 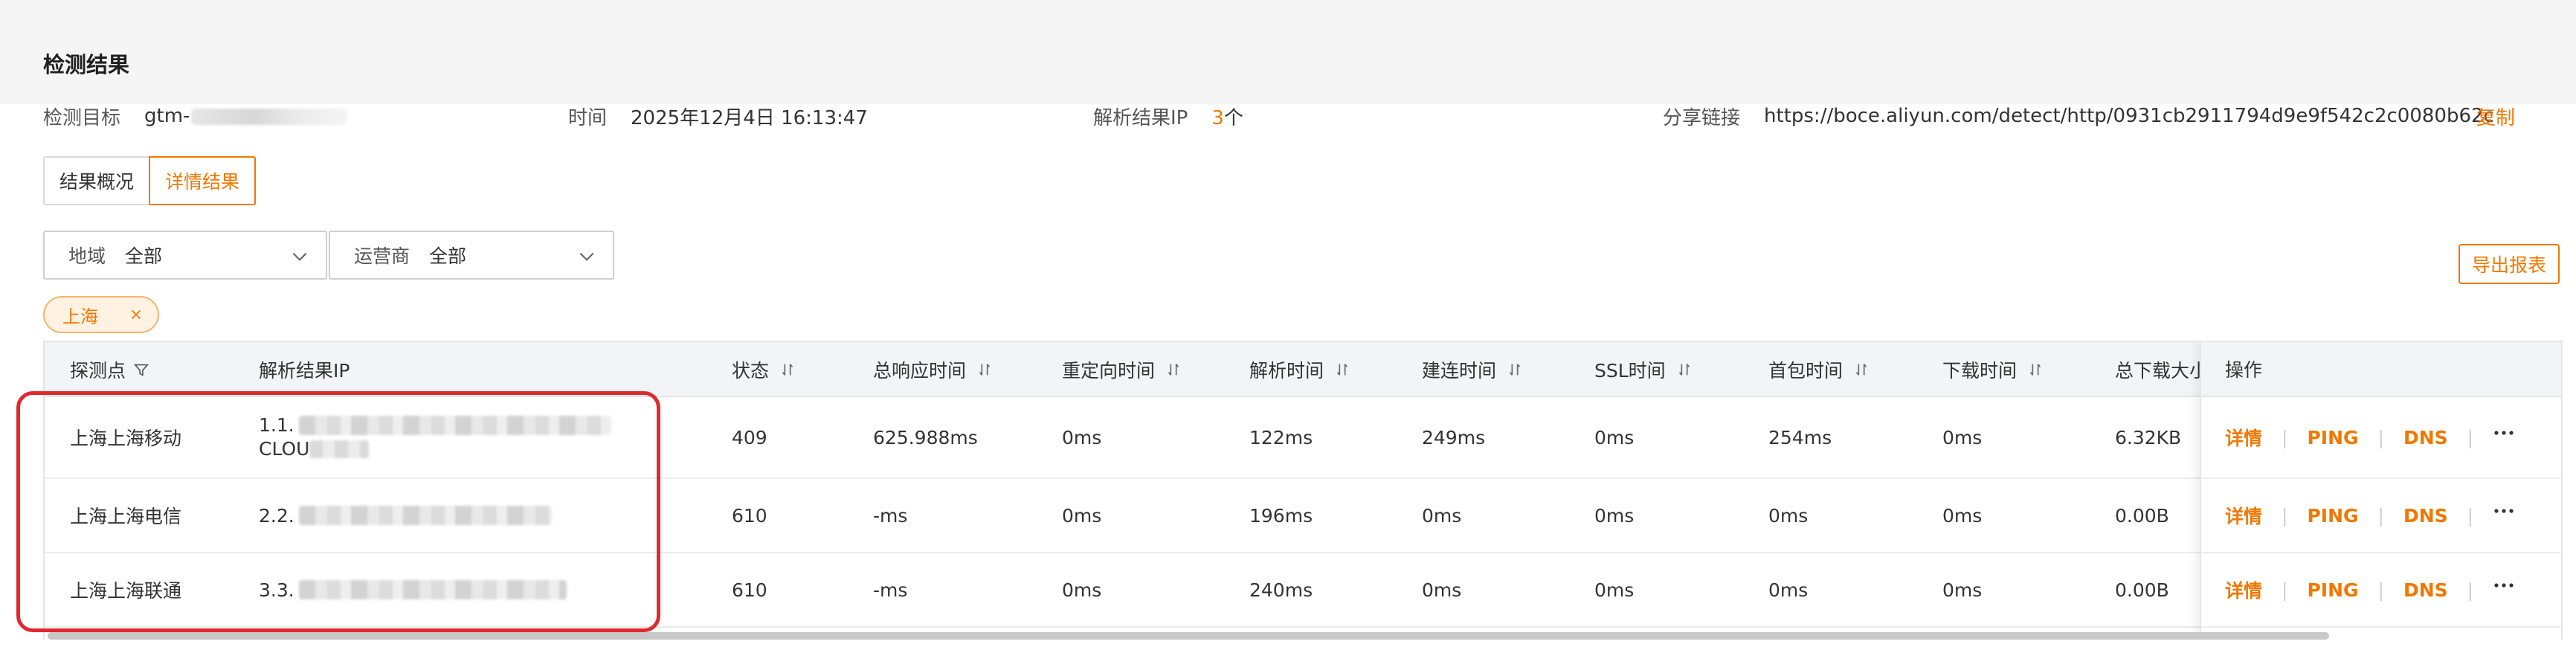 I want to click on tab-details: 详情结果, so click(x=203, y=180).